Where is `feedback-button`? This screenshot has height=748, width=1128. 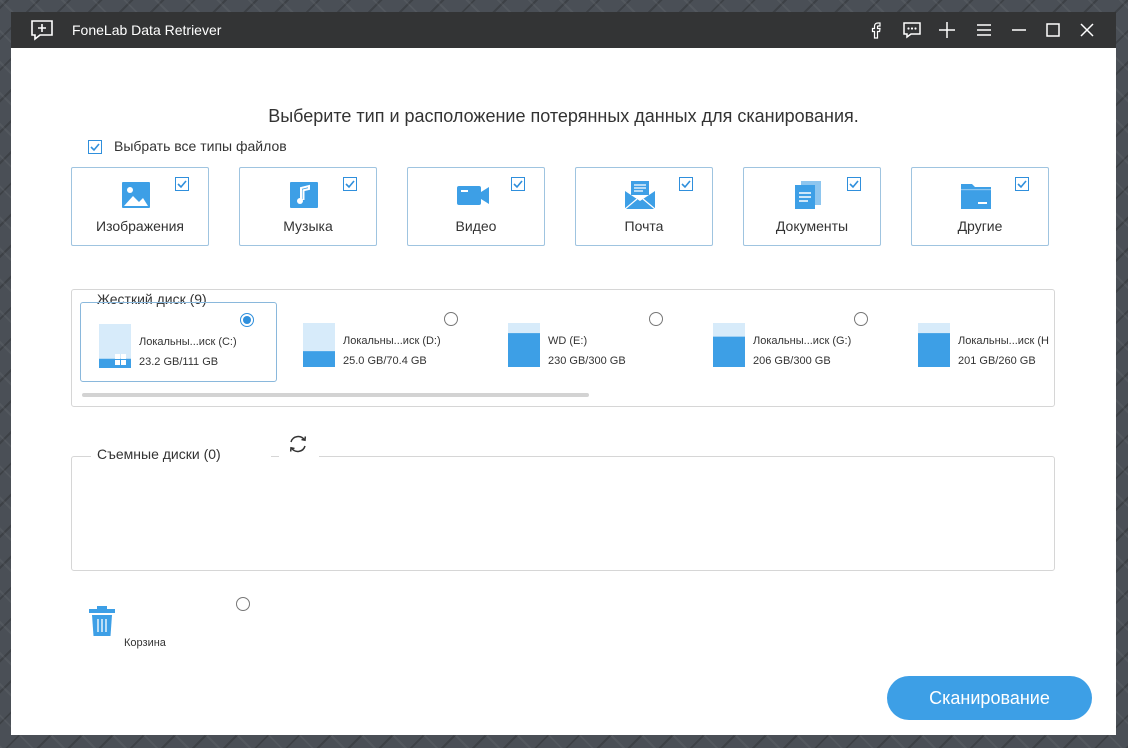 feedback-button is located at coordinates (912, 30).